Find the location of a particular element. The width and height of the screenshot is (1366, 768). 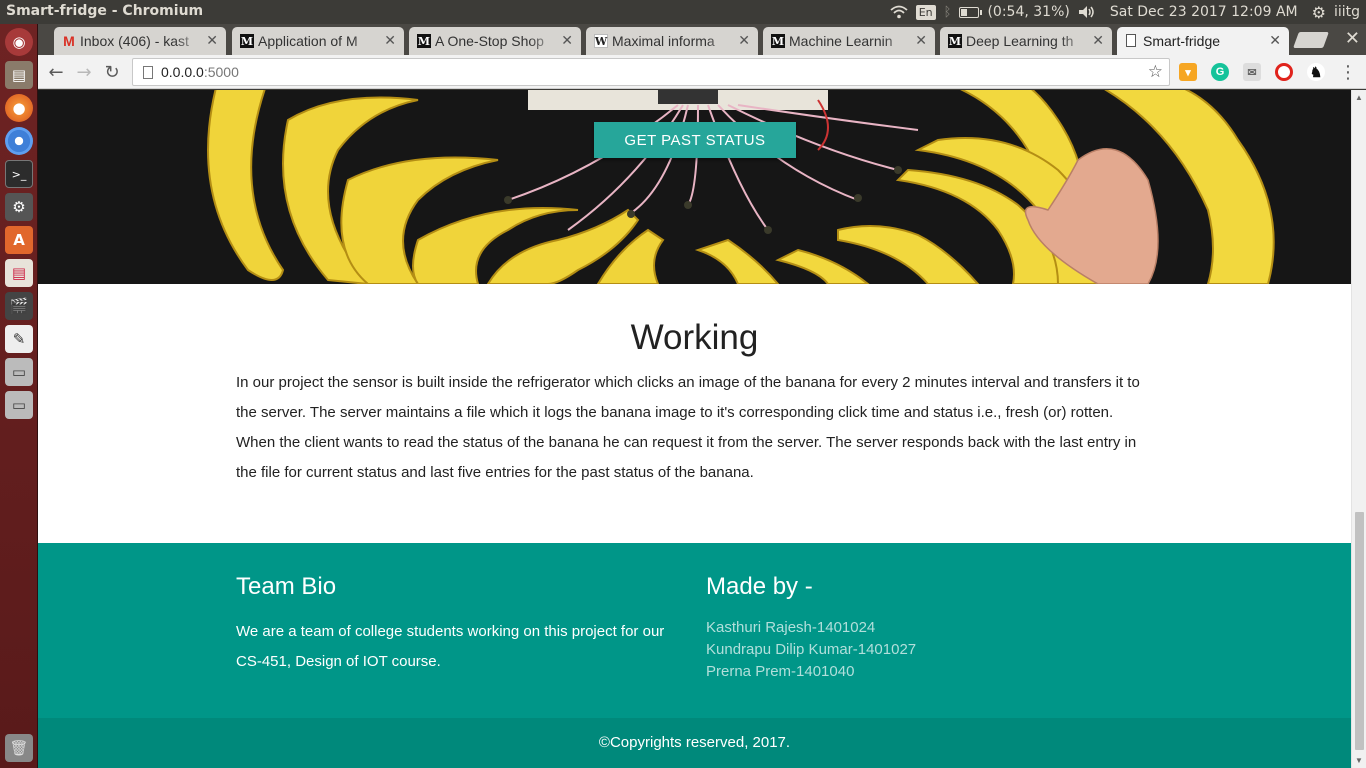

member-item: Kasthuri Rajesh-1401024 is located at coordinates (926, 628).